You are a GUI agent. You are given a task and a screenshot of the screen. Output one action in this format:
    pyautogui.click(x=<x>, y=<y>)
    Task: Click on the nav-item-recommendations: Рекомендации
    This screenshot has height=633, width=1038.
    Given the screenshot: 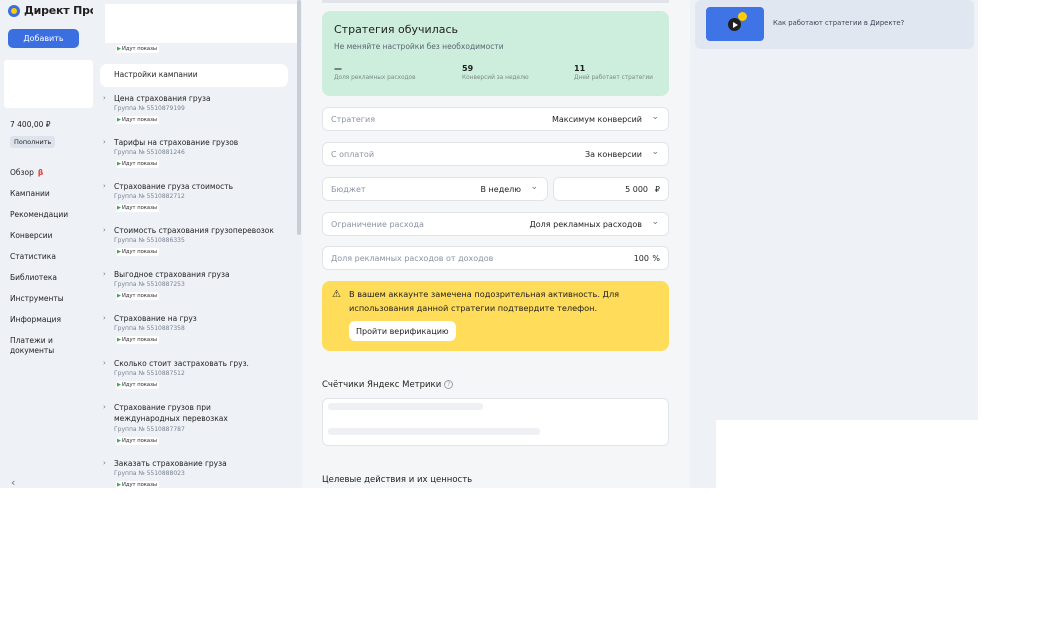 What is the action you would take?
    pyautogui.click(x=40, y=220)
    